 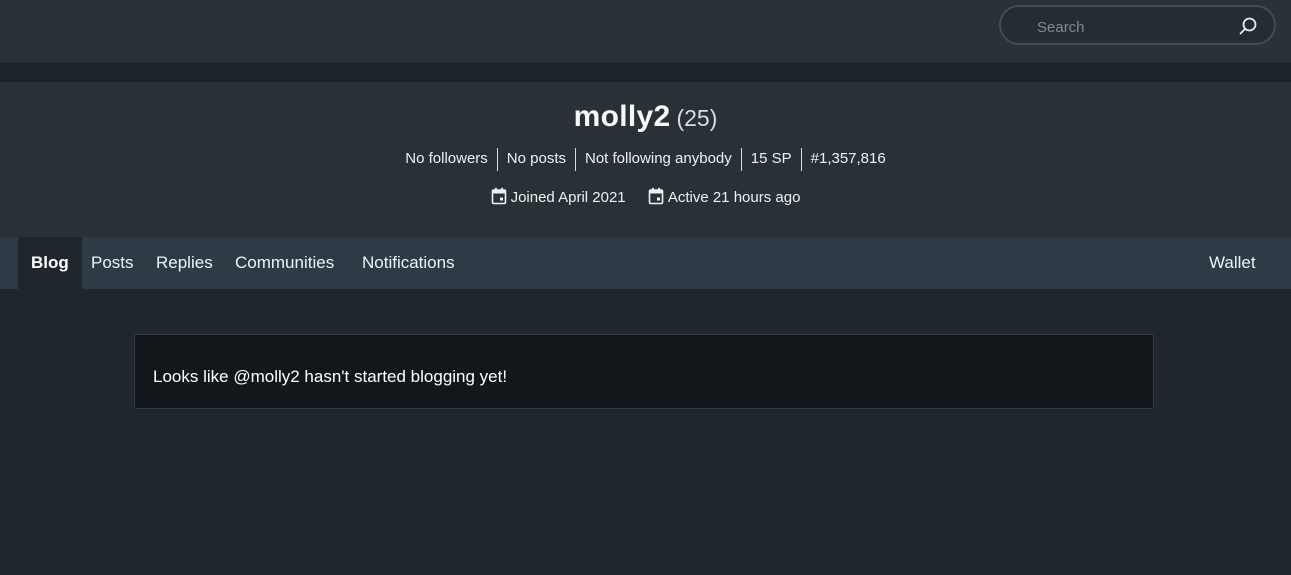 I want to click on reputation-score: (25), so click(x=697, y=118).